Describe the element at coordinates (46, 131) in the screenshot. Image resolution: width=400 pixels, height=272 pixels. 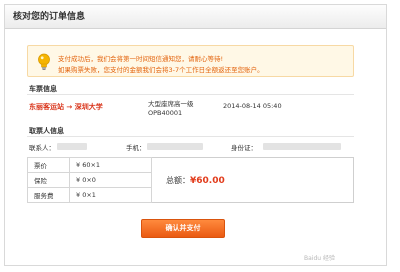
I see `passenger-section-title: 取票人信息` at that location.